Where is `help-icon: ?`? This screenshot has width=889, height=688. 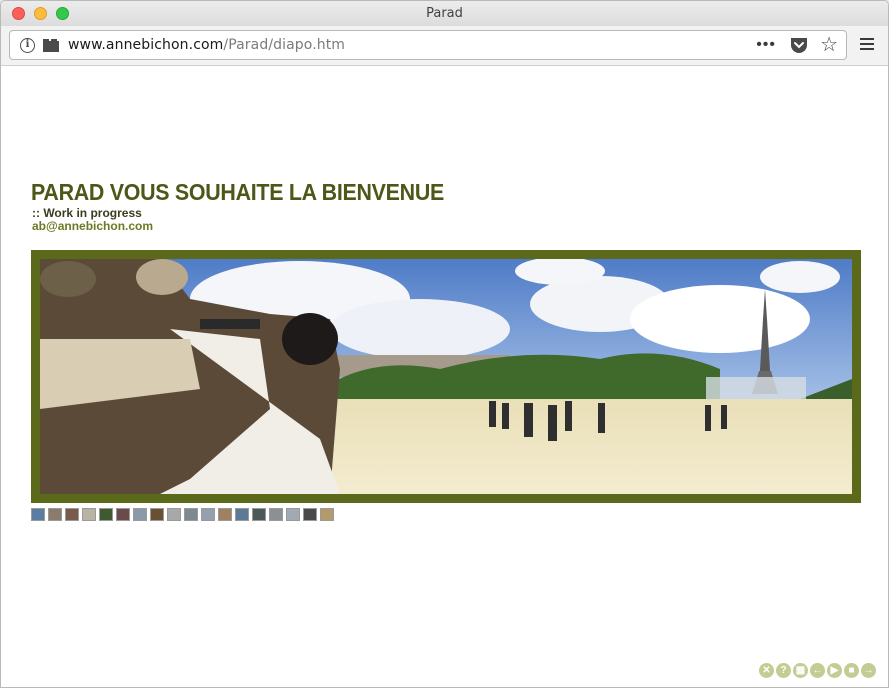 help-icon: ? is located at coordinates (783, 670).